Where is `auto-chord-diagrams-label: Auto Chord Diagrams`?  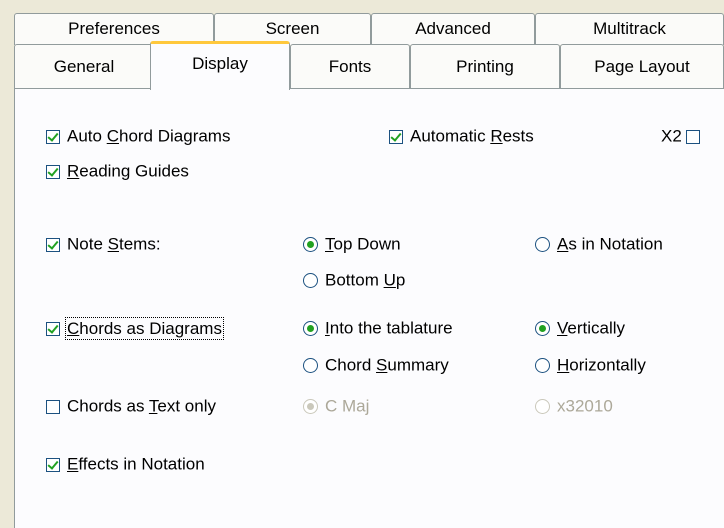
auto-chord-diagrams-label: Auto Chord Diagrams is located at coordinates (149, 136).